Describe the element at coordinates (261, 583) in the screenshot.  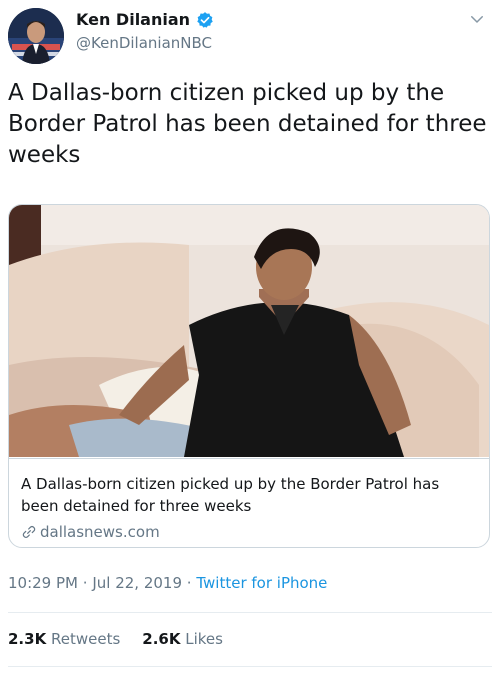
I see `tweet-source: Twitter for iPhone` at that location.